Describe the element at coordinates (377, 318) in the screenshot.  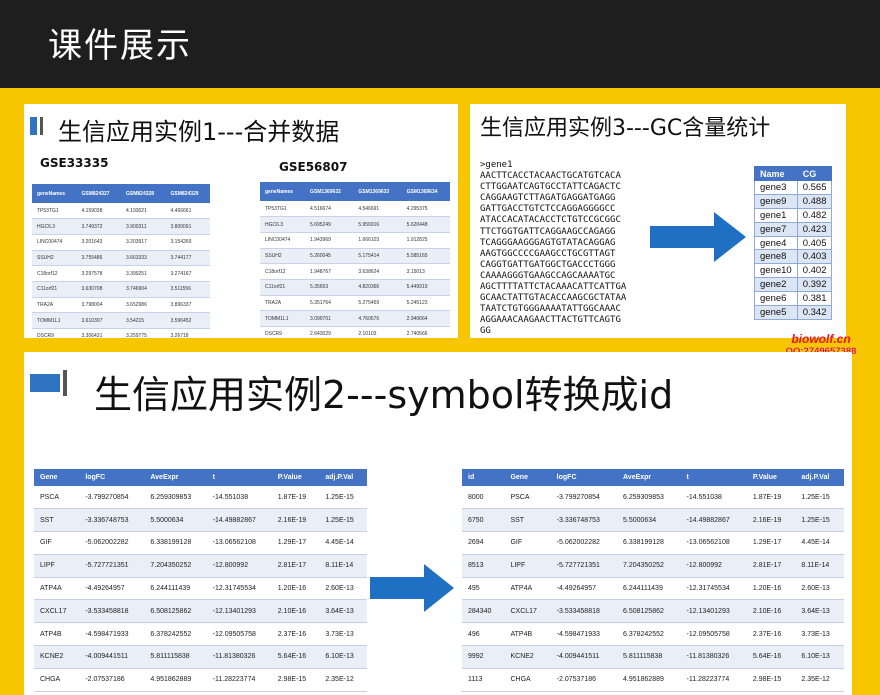
I see `table-cell: 4.760676` at that location.